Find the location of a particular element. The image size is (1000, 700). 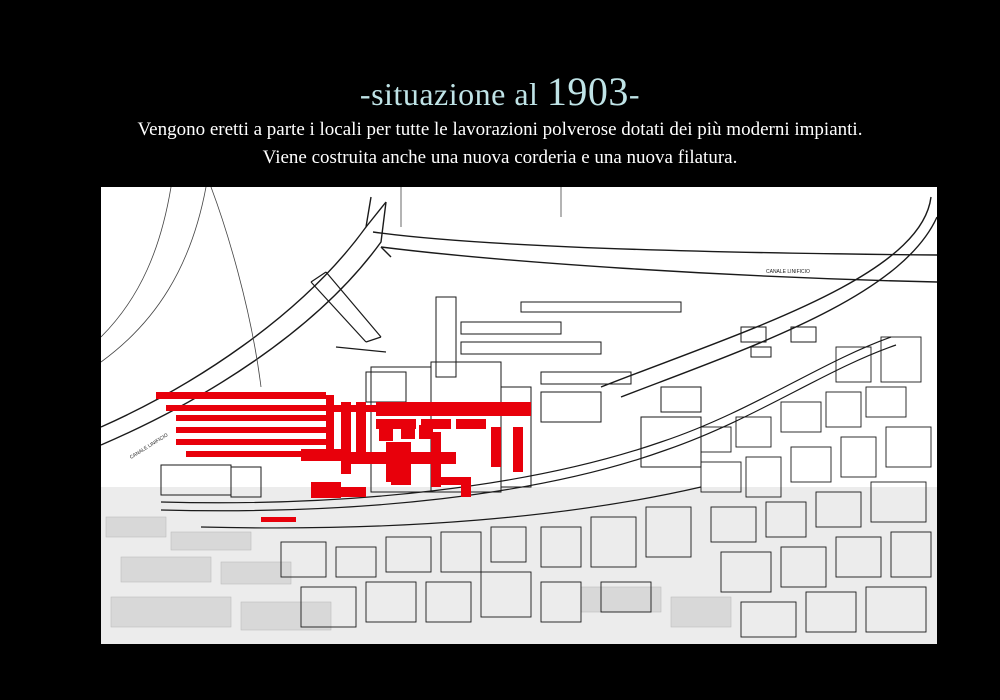

canal-label-right: CANALE LINIFICIO is located at coordinates (788, 272).